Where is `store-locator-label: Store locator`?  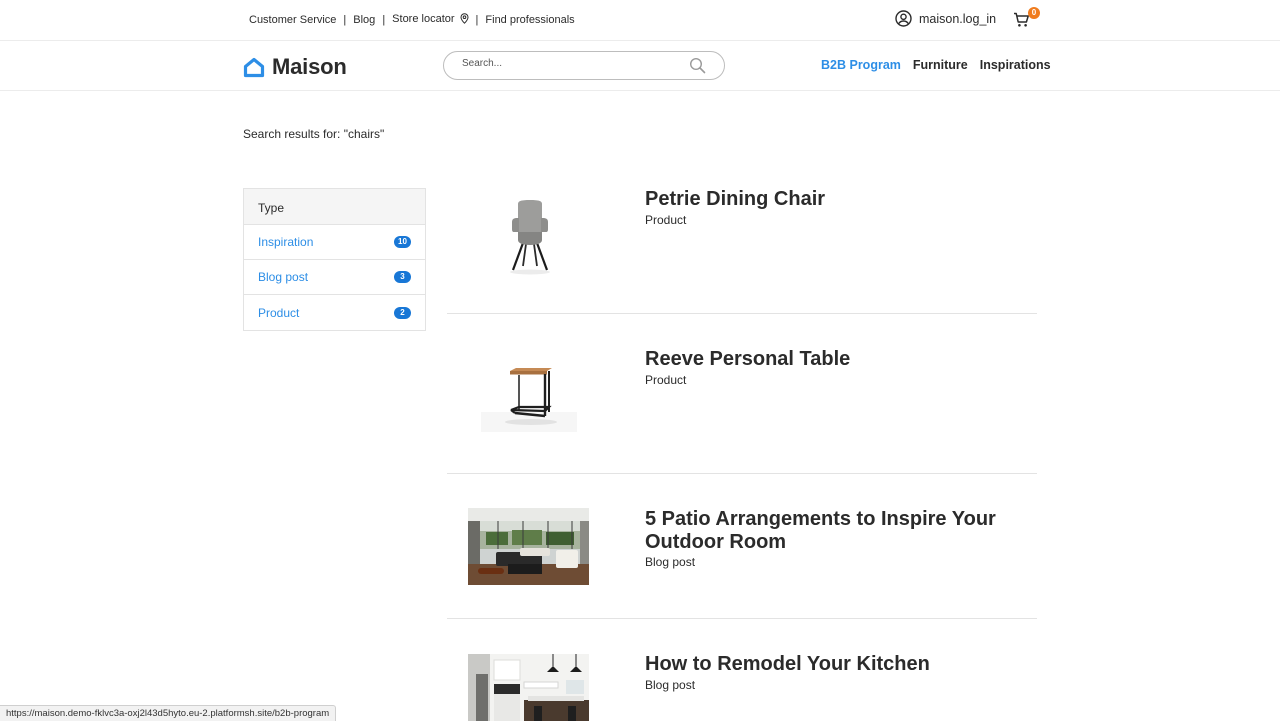
store-locator-label: Store locator is located at coordinates (423, 19).